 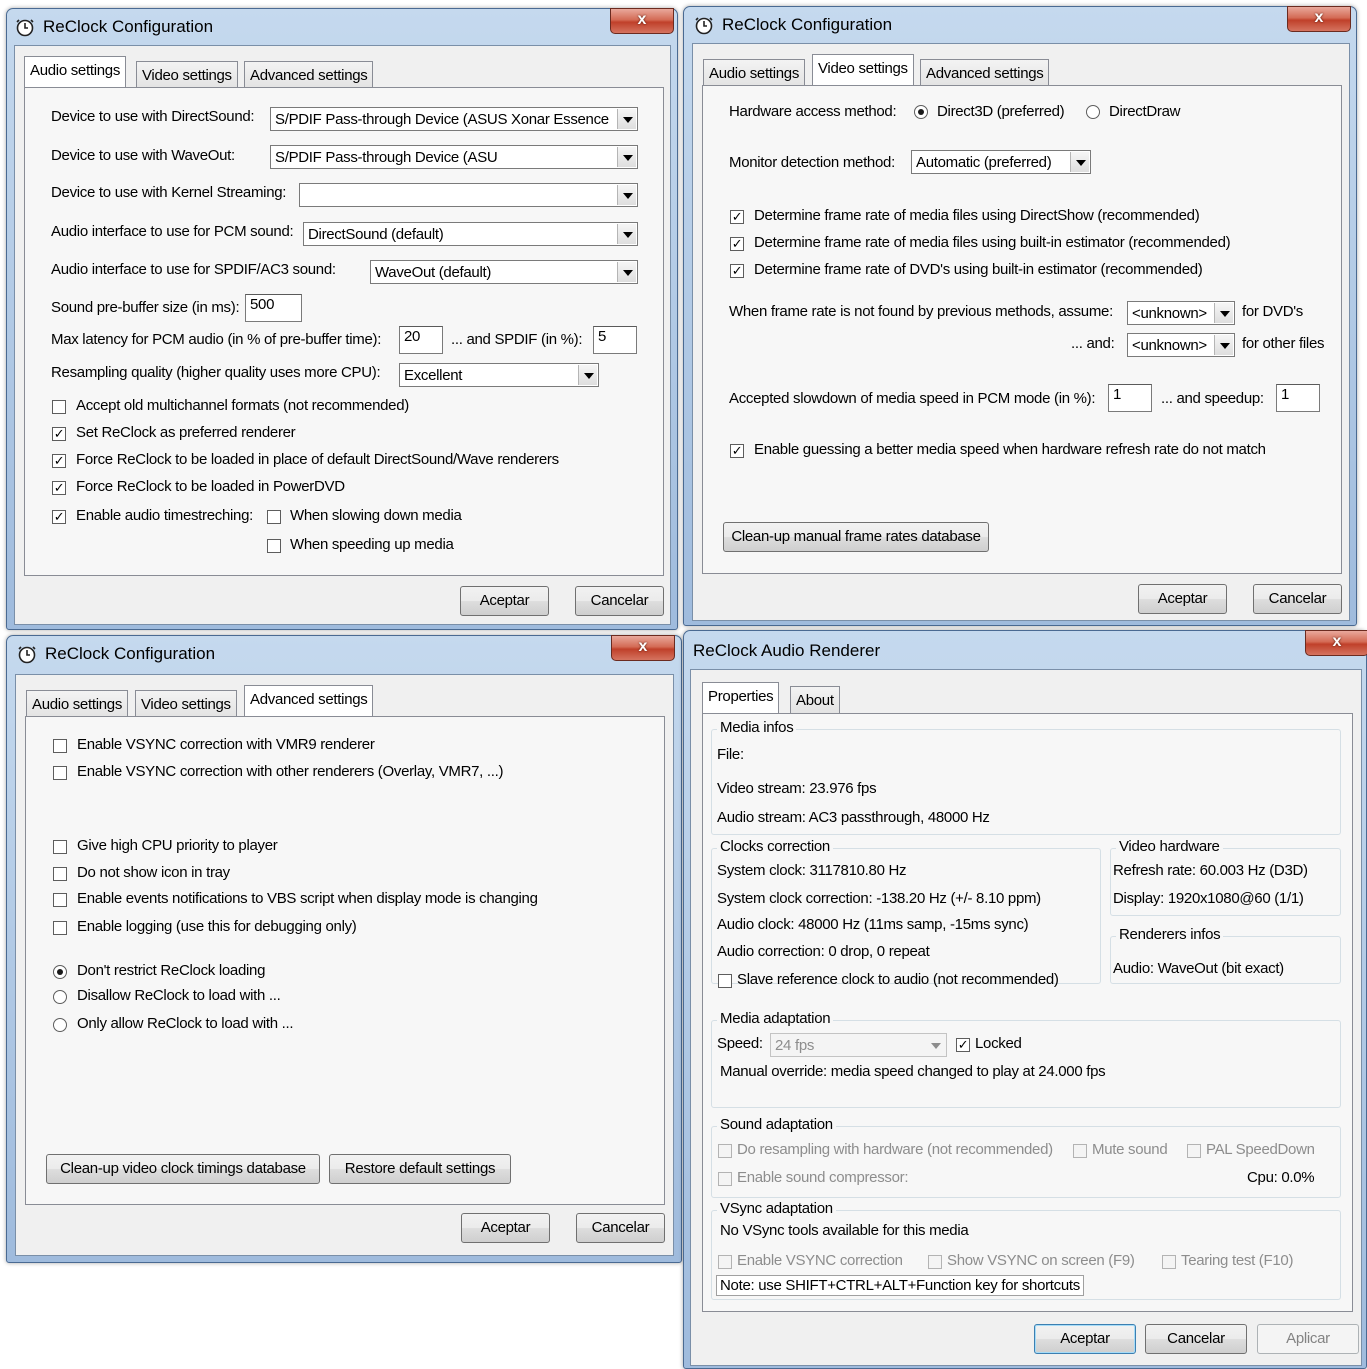 I want to click on vsync-other-checkbox, so click(x=60, y=773).